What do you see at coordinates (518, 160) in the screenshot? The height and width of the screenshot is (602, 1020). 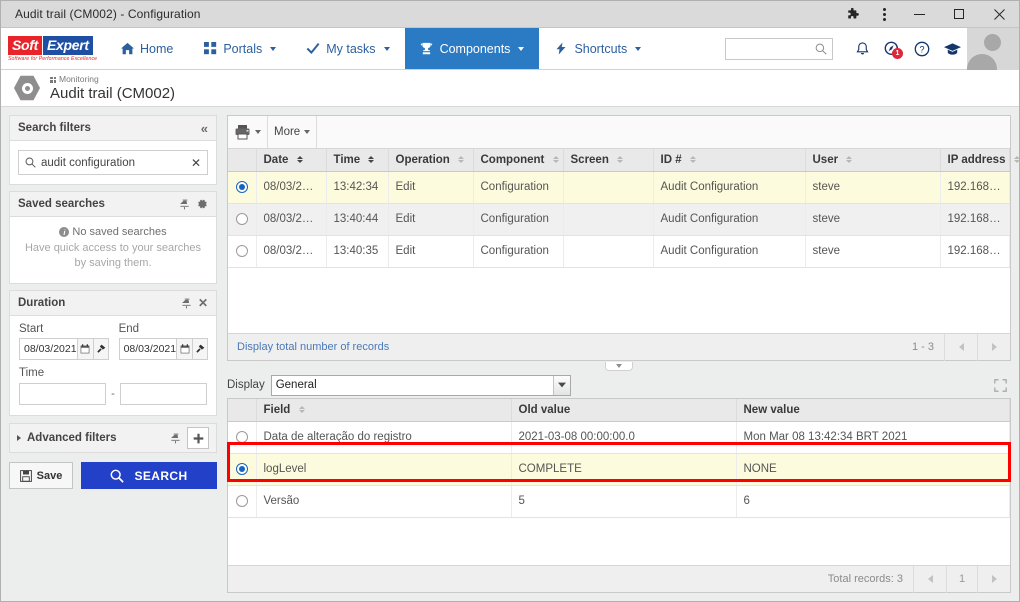 I see `column-header-component: Component` at bounding box center [518, 160].